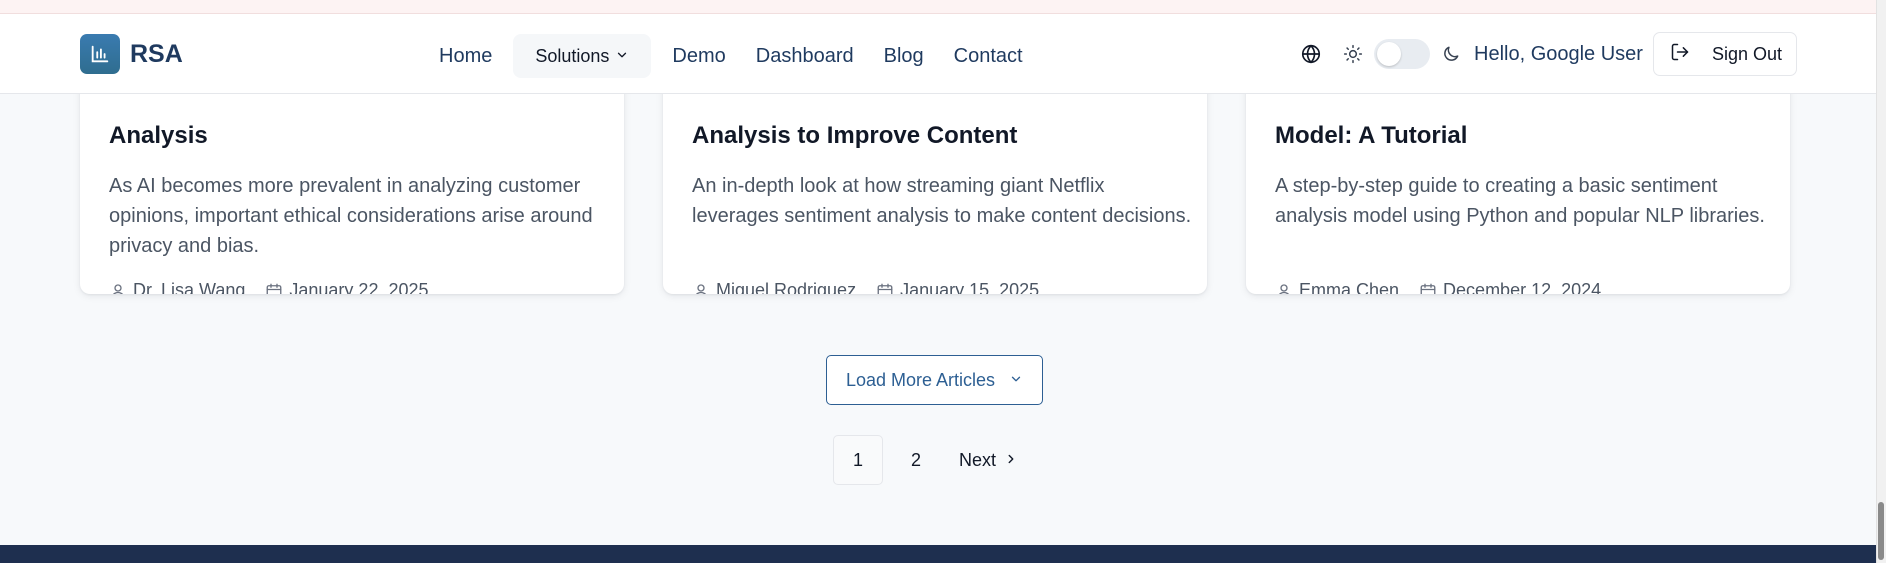 This screenshot has width=1886, height=563. I want to click on nav-solutions: Solutions, so click(582, 56).